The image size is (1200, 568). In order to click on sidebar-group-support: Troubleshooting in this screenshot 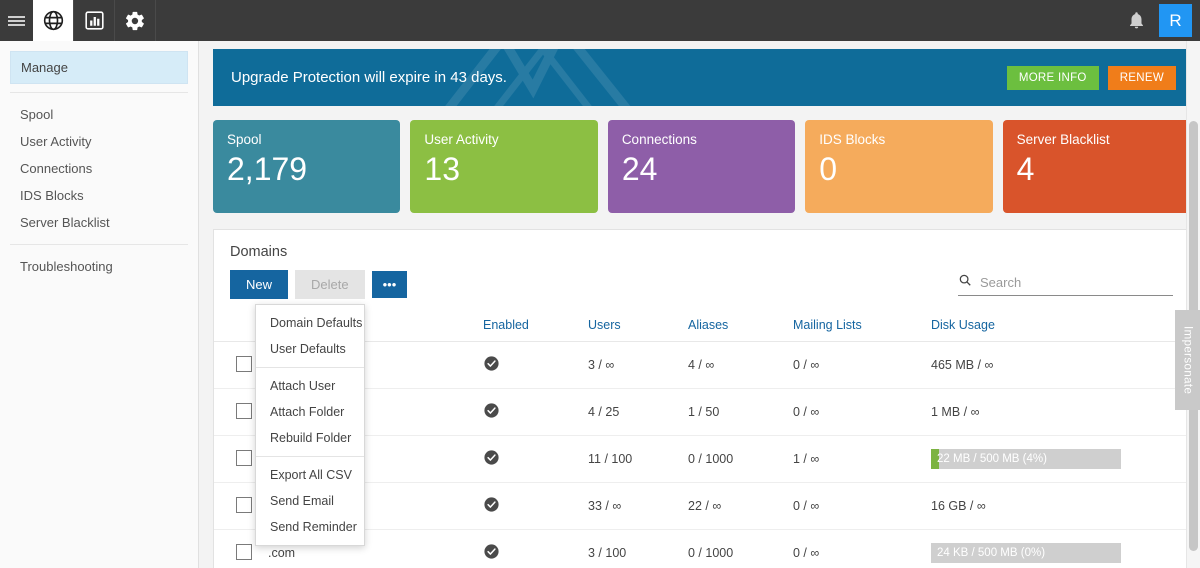, I will do `click(99, 266)`.